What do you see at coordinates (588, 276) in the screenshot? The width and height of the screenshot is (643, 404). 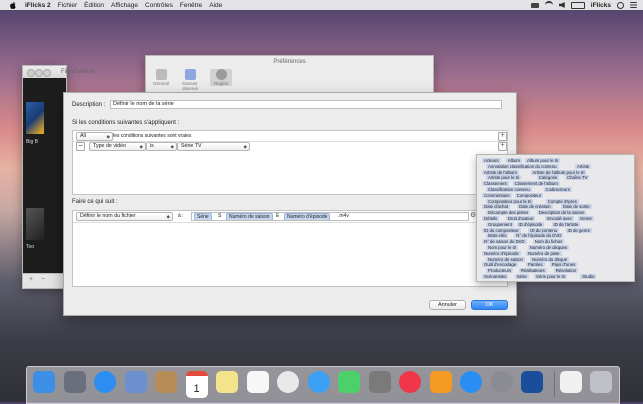 I see `palette-token: Studio` at bounding box center [588, 276].